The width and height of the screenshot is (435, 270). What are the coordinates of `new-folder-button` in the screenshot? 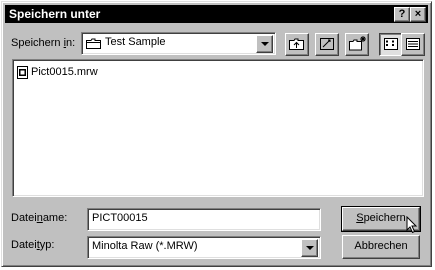 It's located at (327, 44).